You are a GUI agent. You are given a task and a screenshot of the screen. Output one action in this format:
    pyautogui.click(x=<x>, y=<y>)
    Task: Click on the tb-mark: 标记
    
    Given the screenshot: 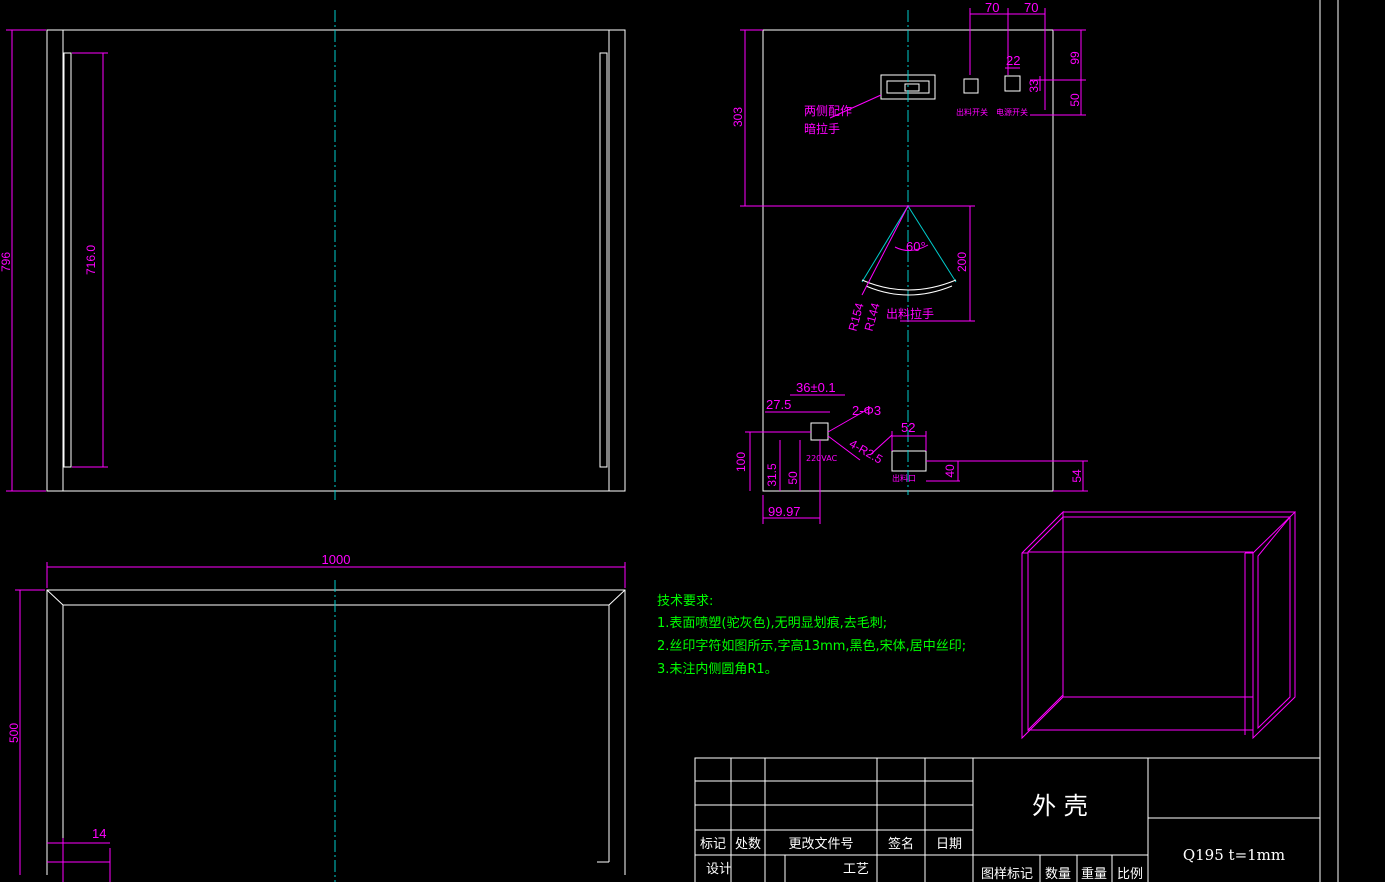 What is the action you would take?
    pyautogui.click(x=713, y=844)
    